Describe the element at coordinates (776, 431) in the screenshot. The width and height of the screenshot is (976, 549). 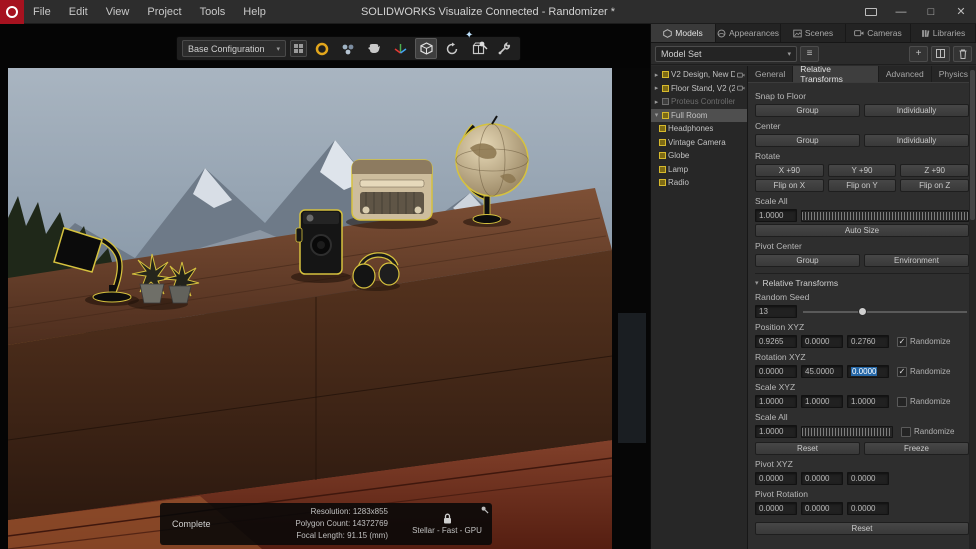
I see `scale-all-2-input: 1.0000` at that location.